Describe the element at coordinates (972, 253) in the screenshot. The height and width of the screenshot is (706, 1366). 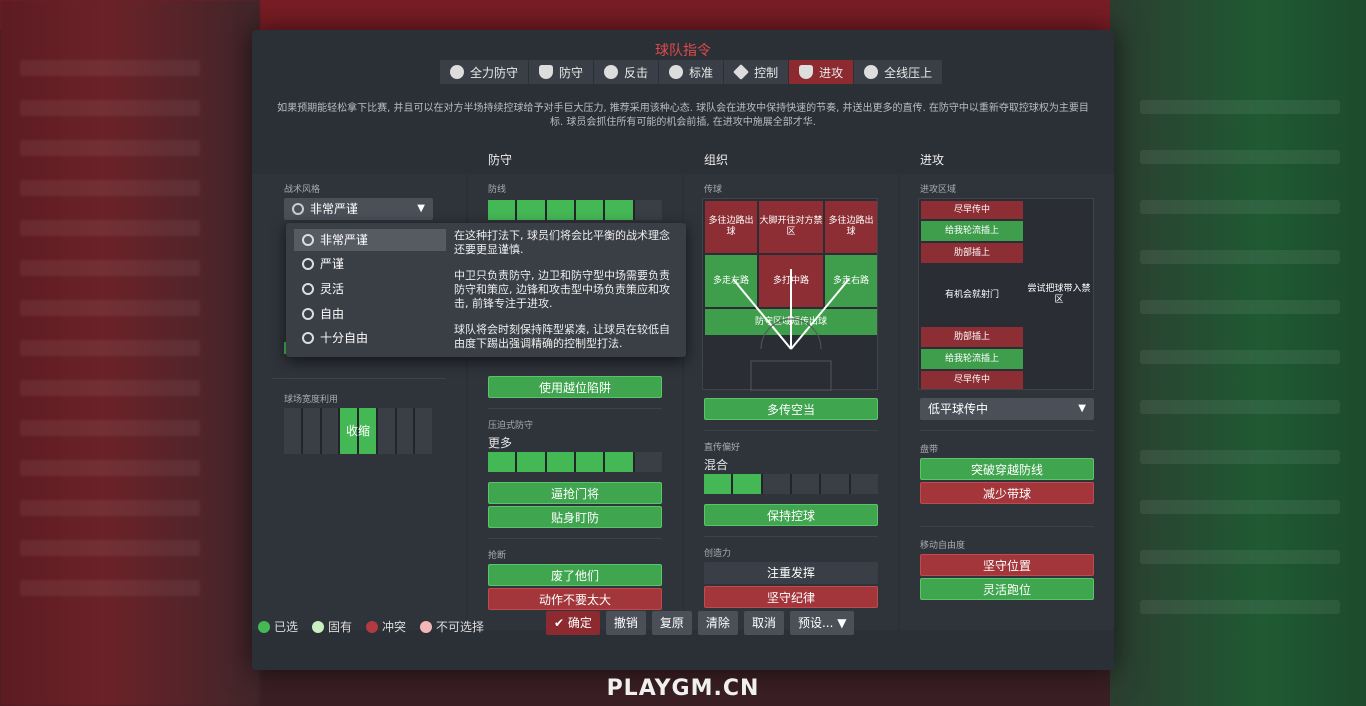
I see `zone-underlap-top: 肋部插上` at that location.